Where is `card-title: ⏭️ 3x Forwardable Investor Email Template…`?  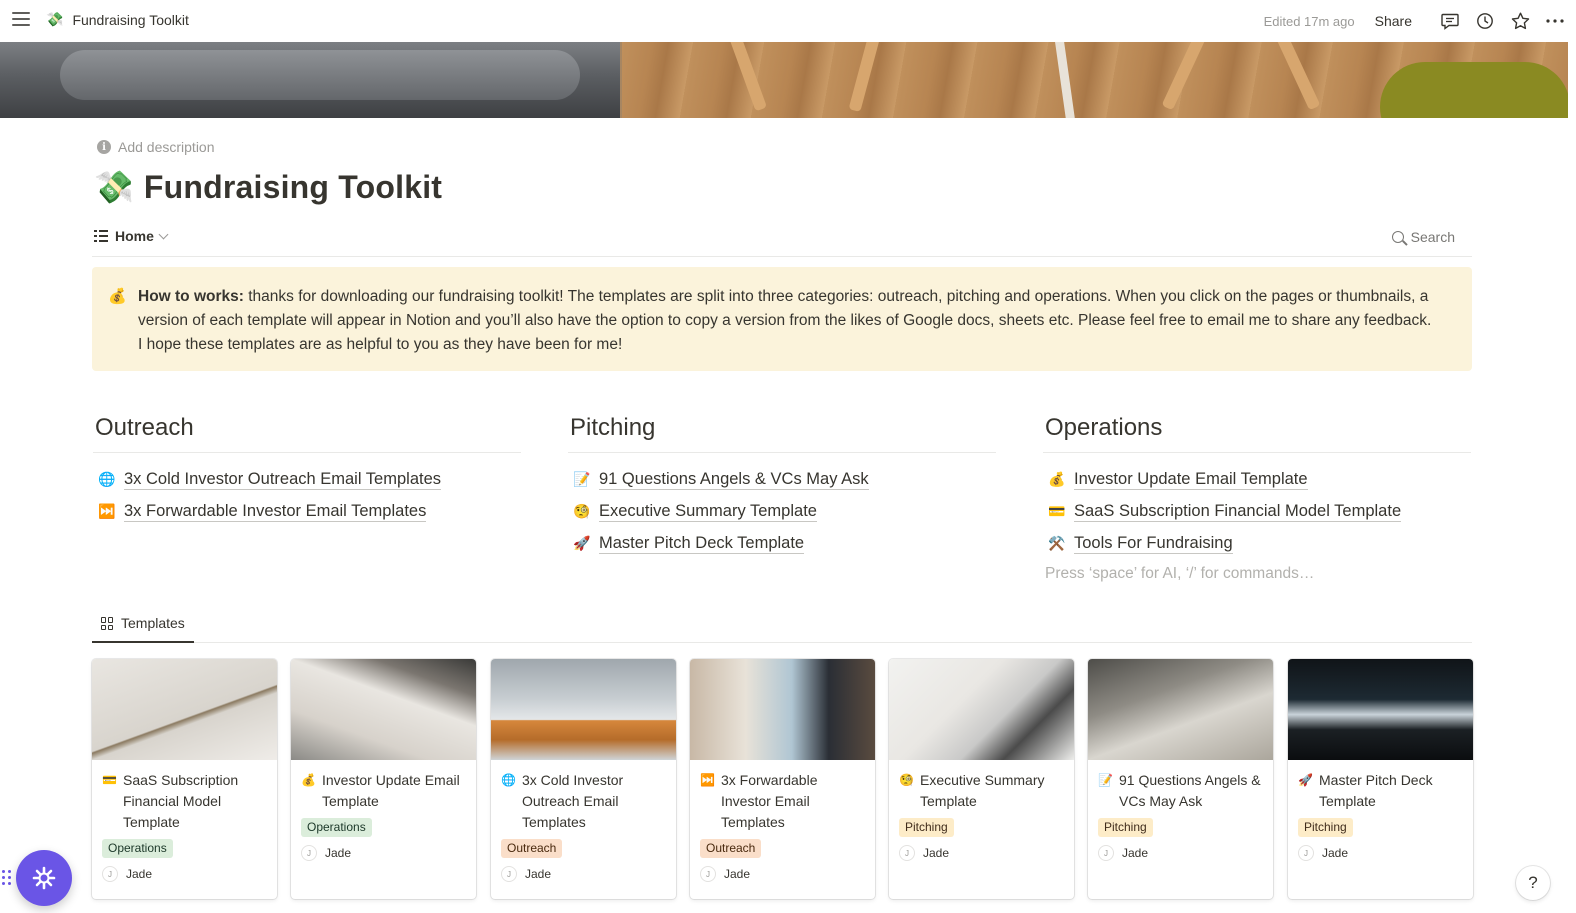 card-title: ⏭️ 3x Forwardable Investor Email Template… is located at coordinates (782, 801).